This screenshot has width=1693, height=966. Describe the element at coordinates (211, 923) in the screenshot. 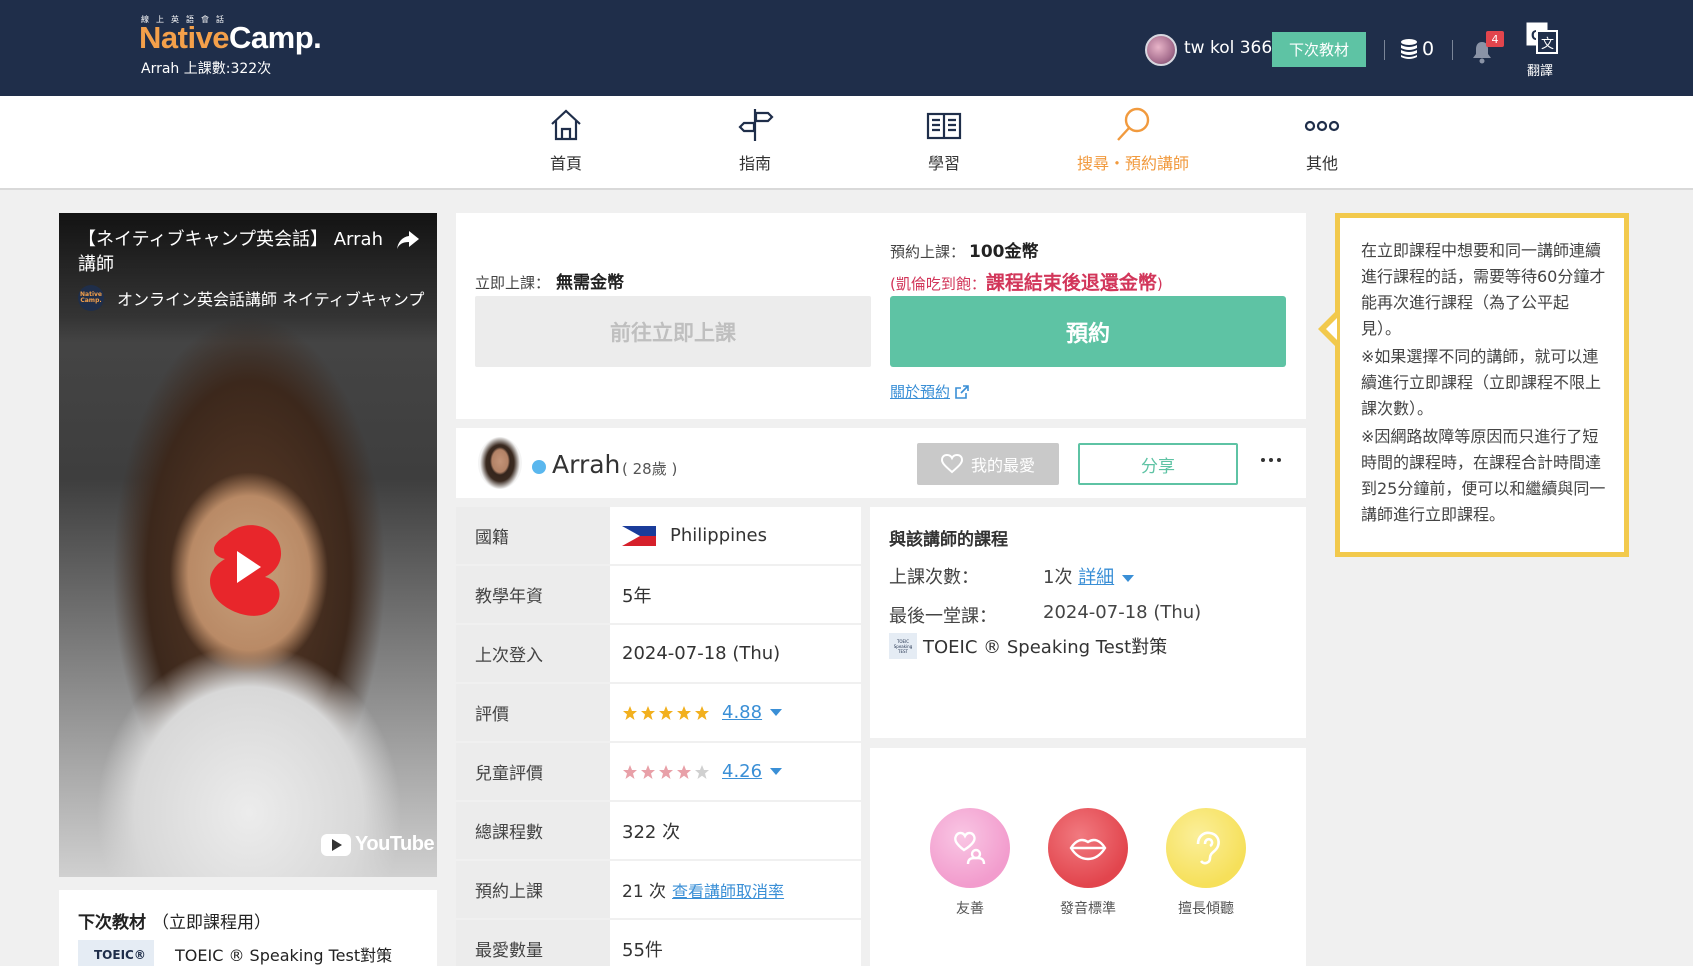

I see `next-material-subtitle: （立即課程用）` at that location.